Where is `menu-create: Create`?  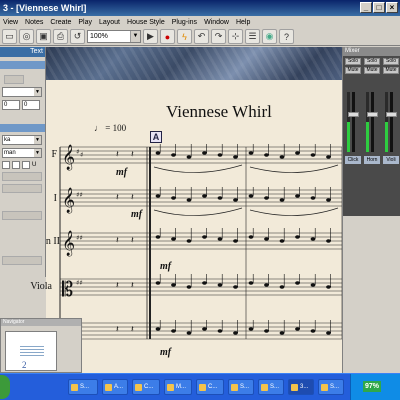 menu-create: Create is located at coordinates (60, 22).